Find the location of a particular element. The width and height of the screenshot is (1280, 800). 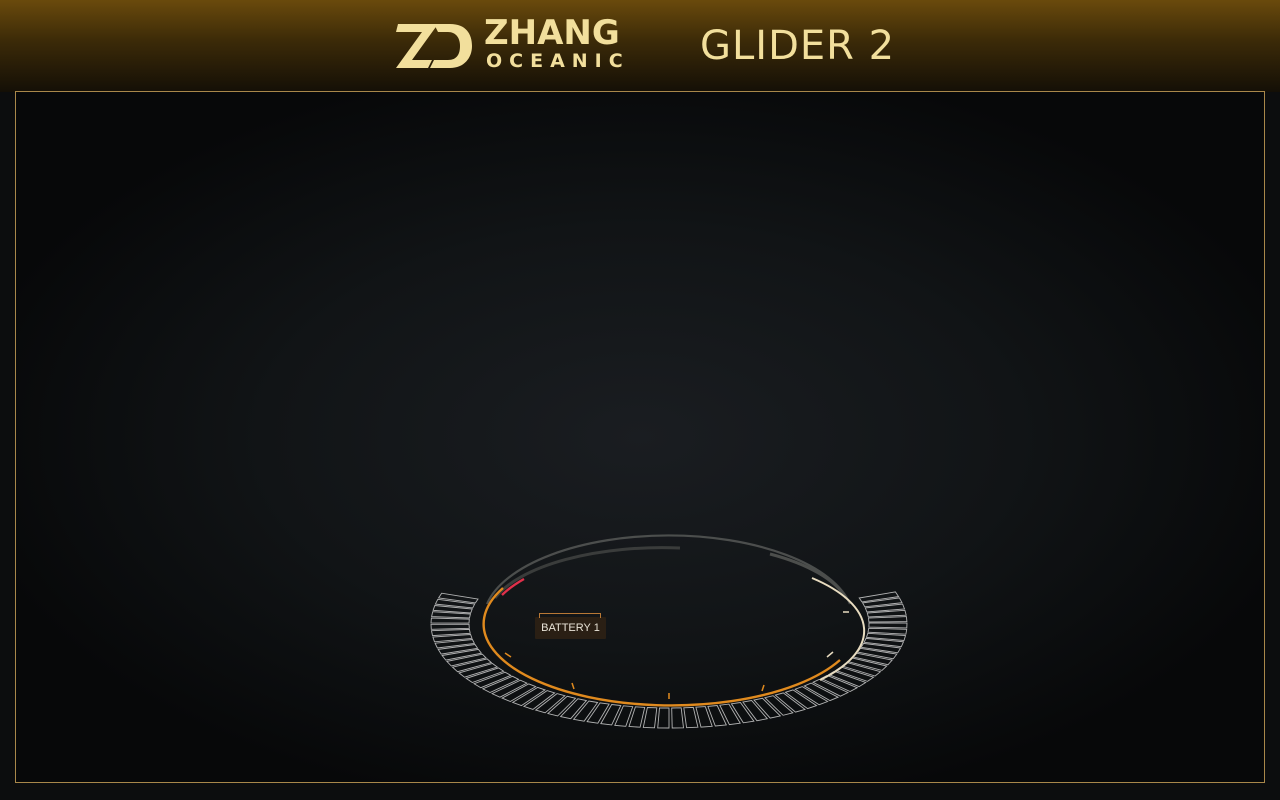

battery-label-box: BATTERY 1 is located at coordinates (570, 626).